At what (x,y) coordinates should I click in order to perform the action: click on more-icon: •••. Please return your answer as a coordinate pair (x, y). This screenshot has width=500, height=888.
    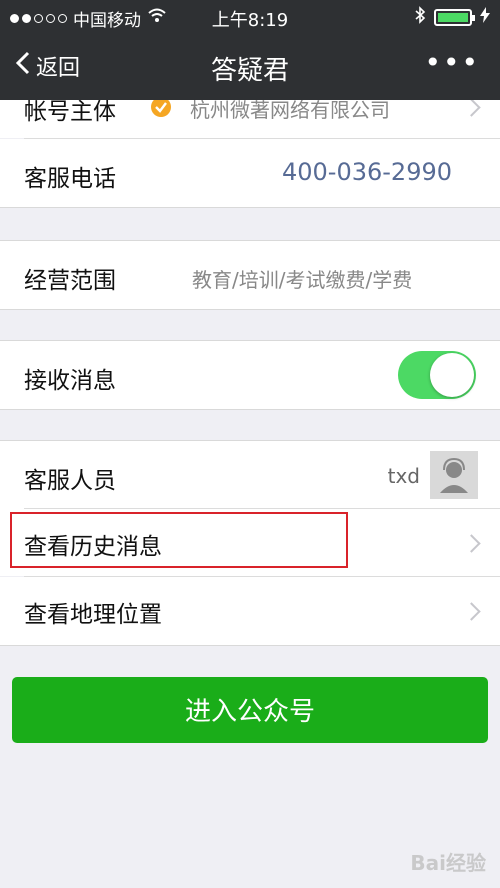
    Looking at the image, I should click on (452, 62).